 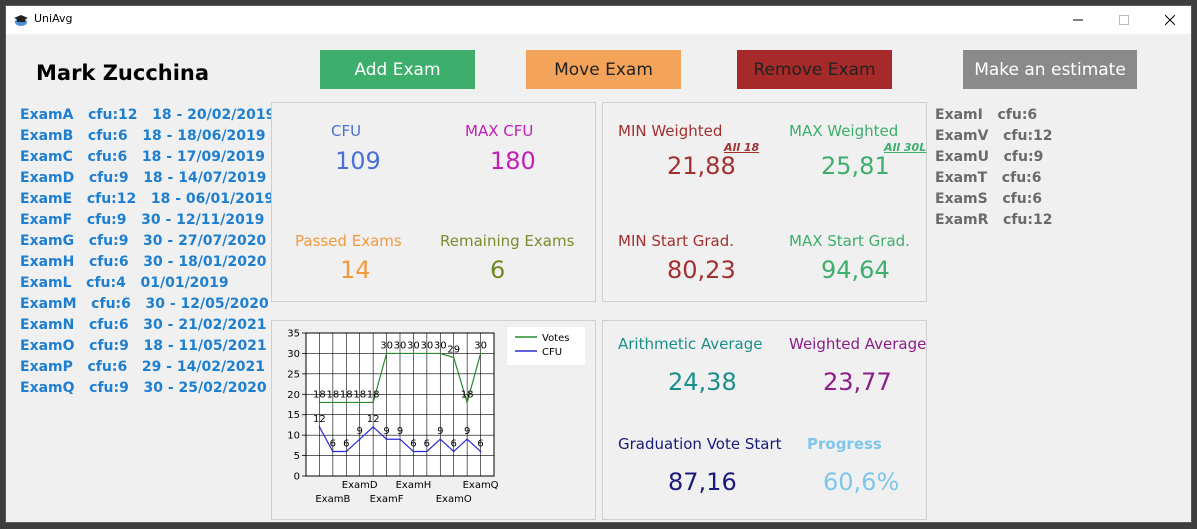 What do you see at coordinates (603, 69) in the screenshot?
I see `move-exam-button: Move Exam` at bounding box center [603, 69].